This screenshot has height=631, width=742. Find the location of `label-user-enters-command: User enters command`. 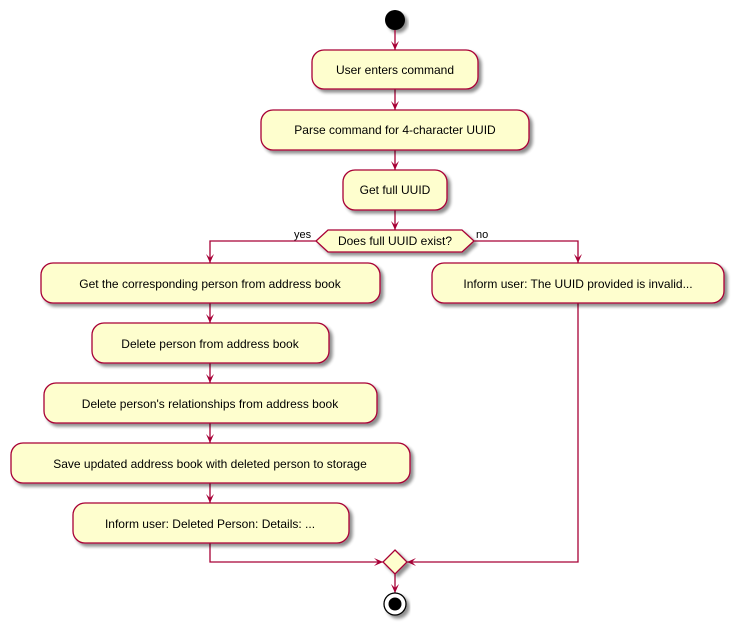

label-user-enters-command: User enters command is located at coordinates (395, 70).